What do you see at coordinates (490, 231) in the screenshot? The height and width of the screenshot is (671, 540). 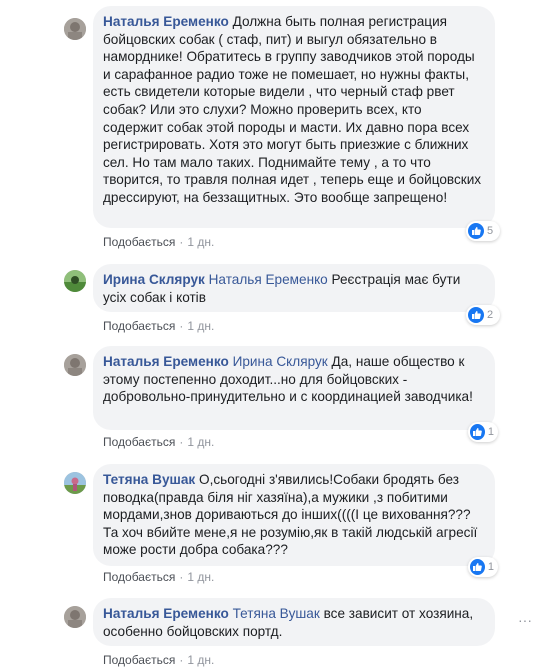 I see `reaction-number: 5` at bounding box center [490, 231].